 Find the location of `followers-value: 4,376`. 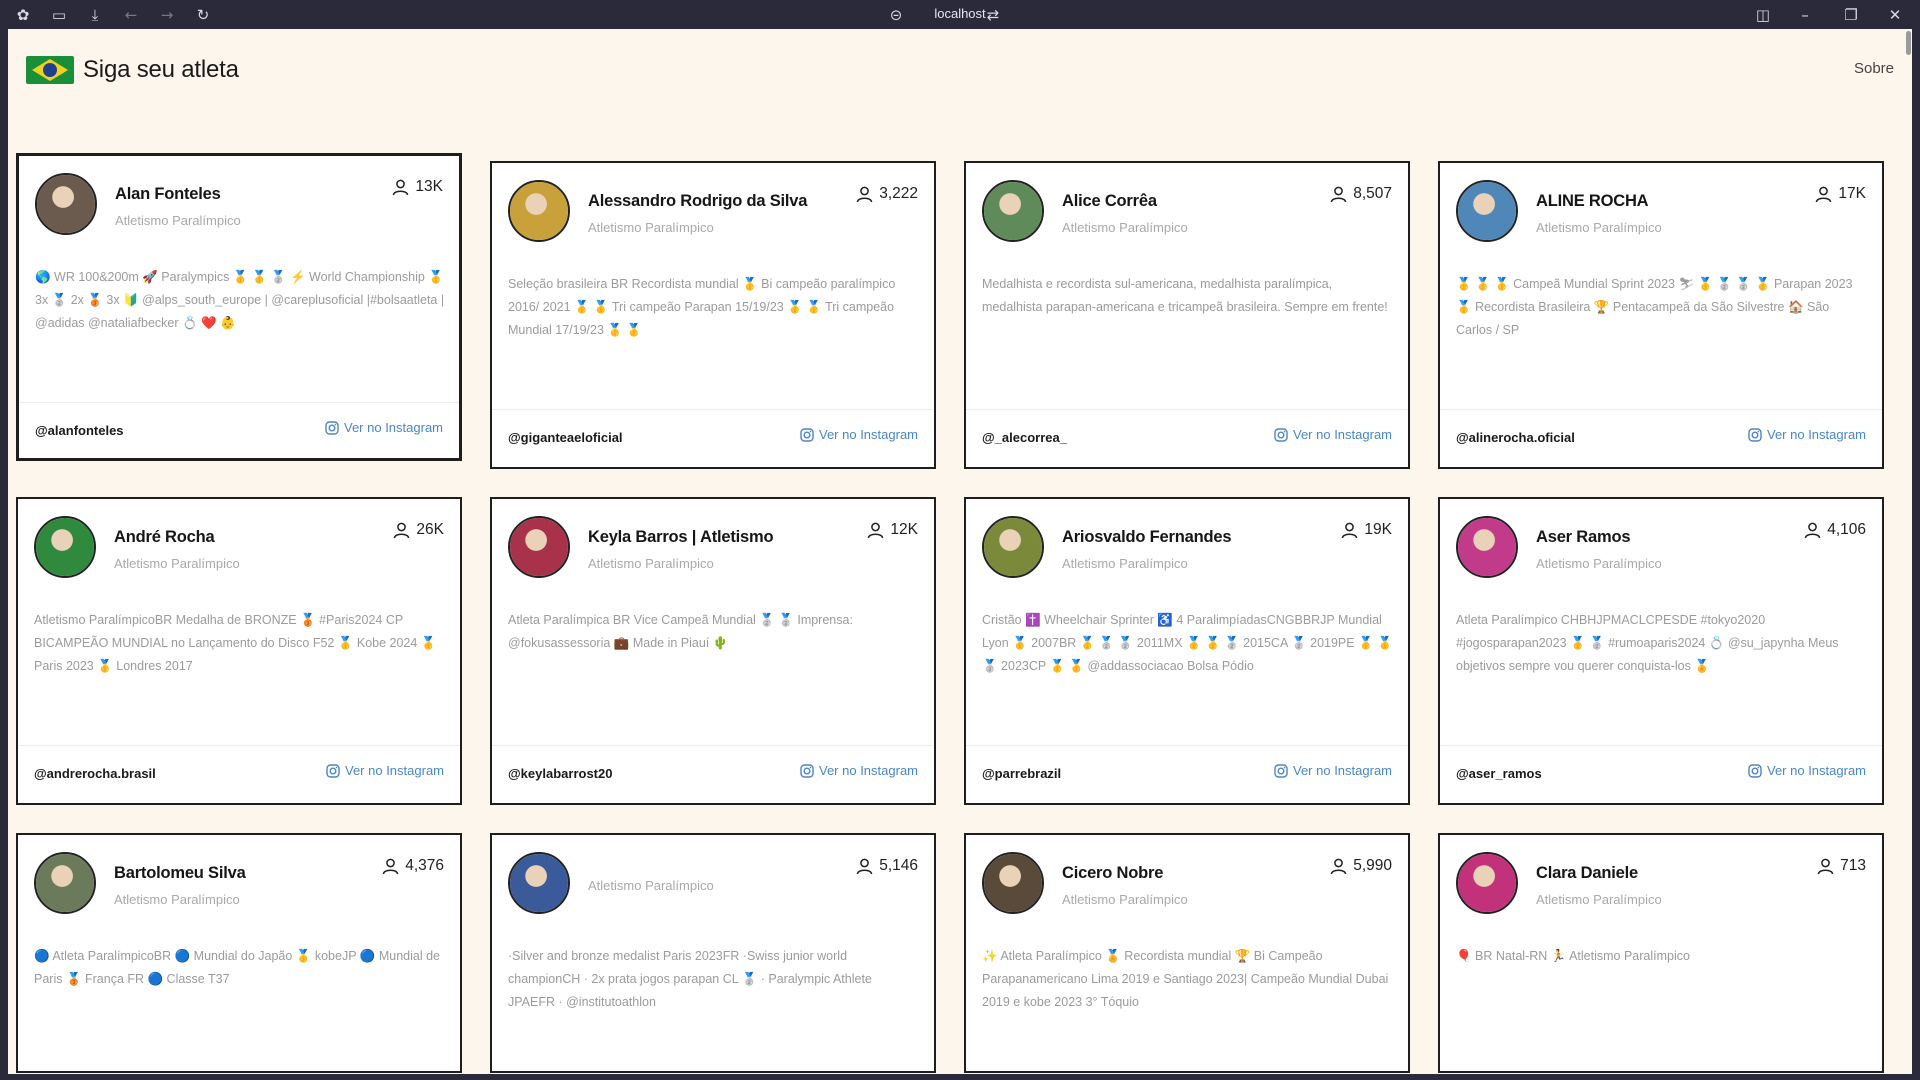

followers-value: 4,376 is located at coordinates (424, 865).